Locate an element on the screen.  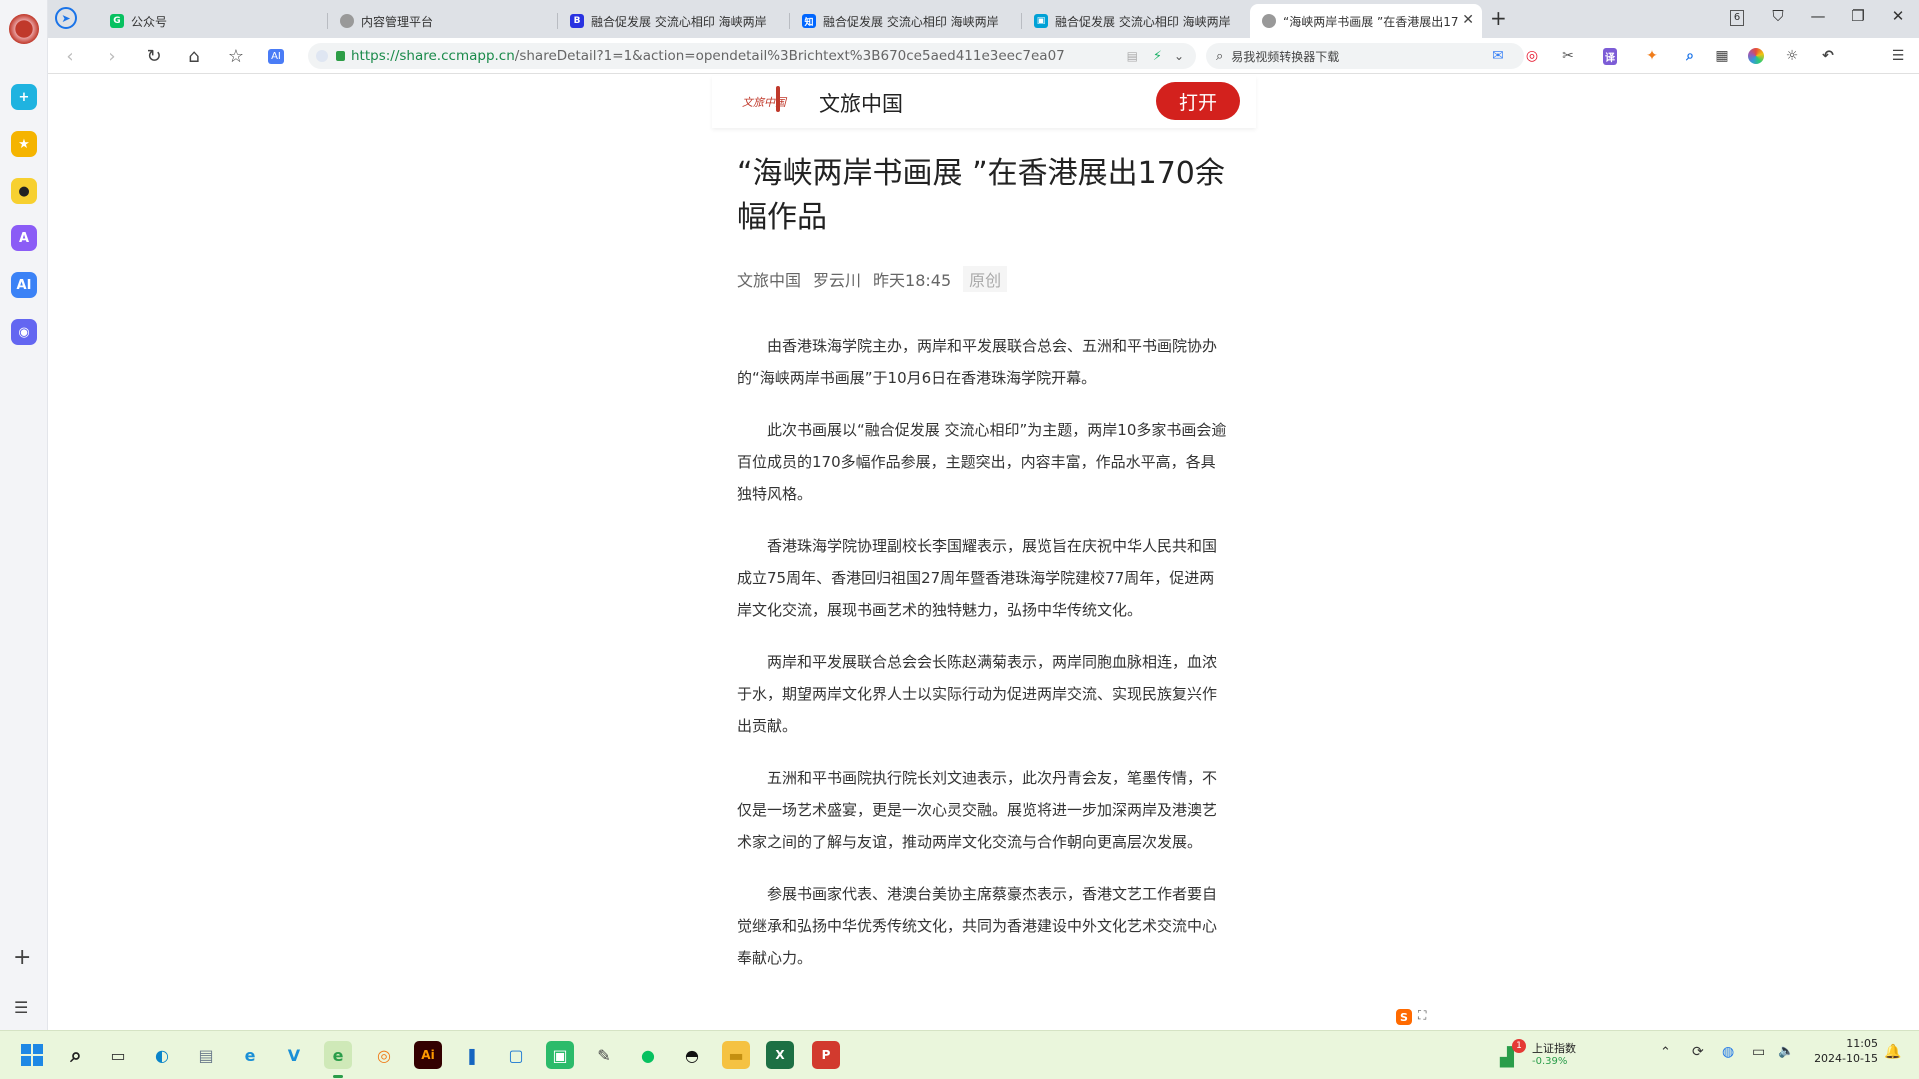
reader-icon: ▤ is located at coordinates (1132, 56).